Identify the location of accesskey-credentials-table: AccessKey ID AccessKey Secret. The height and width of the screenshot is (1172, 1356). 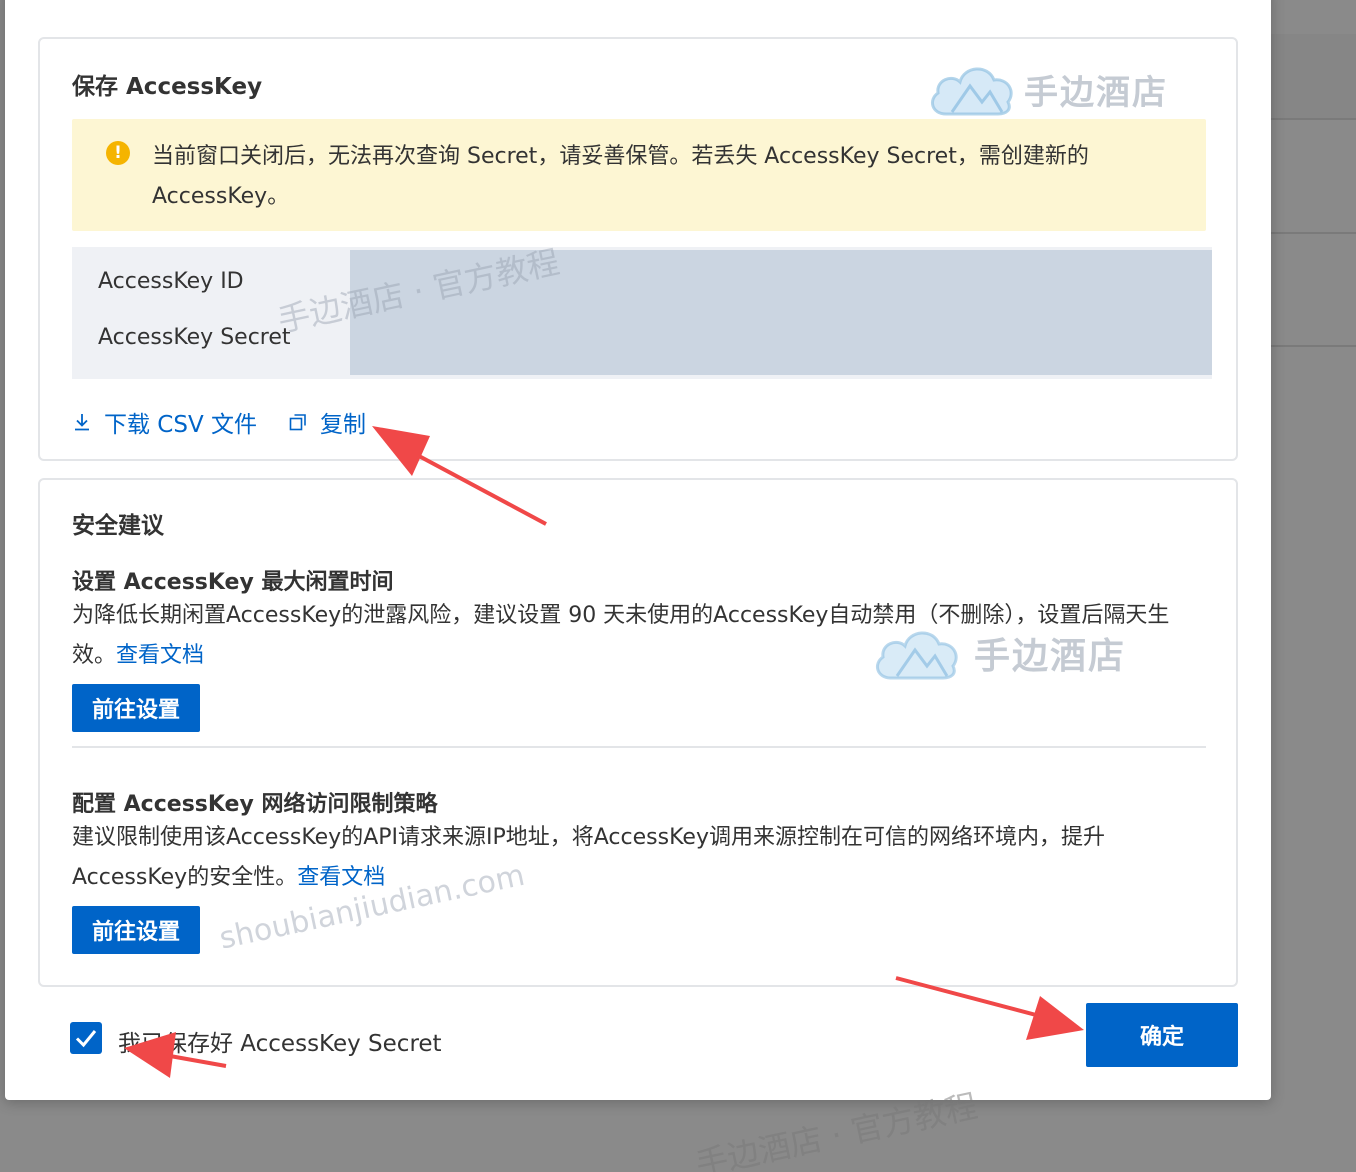
(642, 313).